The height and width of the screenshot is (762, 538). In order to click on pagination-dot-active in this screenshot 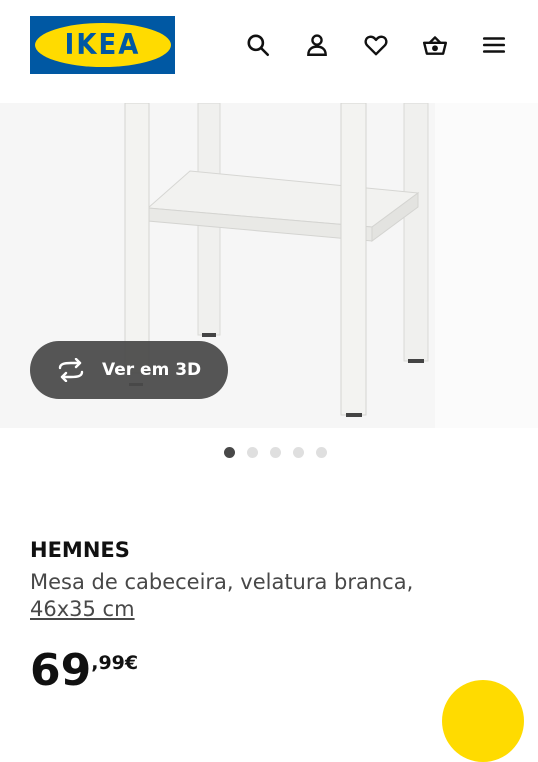, I will do `click(229, 452)`.